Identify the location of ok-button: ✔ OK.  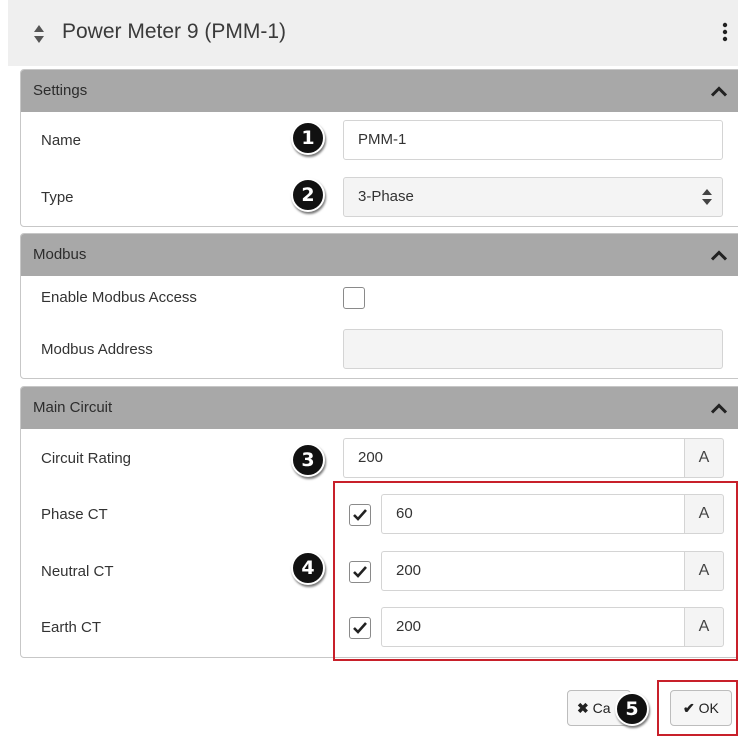
(701, 708).